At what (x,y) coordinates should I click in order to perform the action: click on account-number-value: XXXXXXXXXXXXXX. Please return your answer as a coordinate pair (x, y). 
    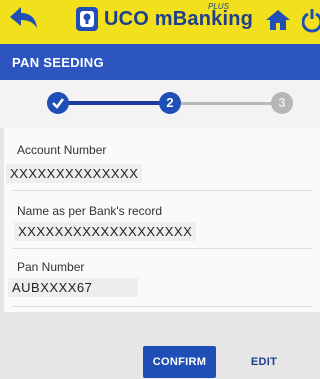
    Looking at the image, I should click on (74, 173).